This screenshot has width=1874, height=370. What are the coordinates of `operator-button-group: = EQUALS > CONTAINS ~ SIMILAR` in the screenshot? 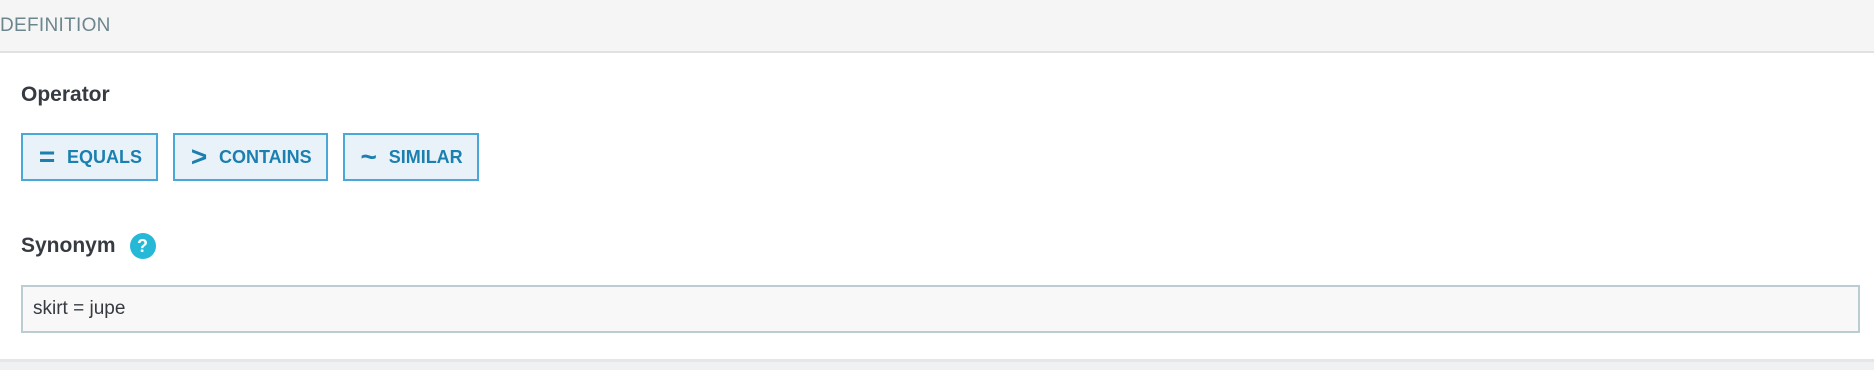 It's located at (257, 157).